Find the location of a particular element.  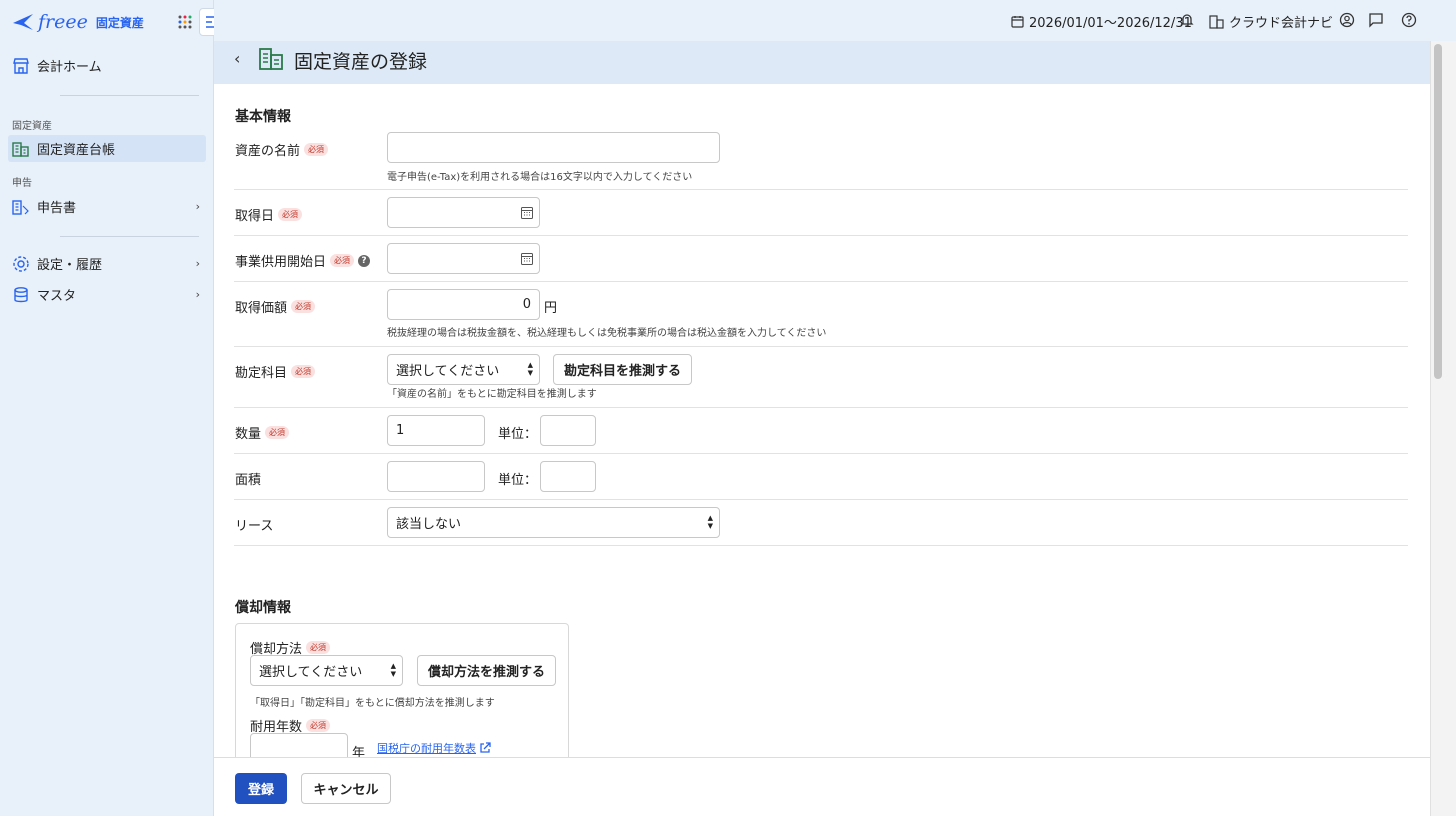

sidebar-item-filing: 申告書 › is located at coordinates (107, 206).